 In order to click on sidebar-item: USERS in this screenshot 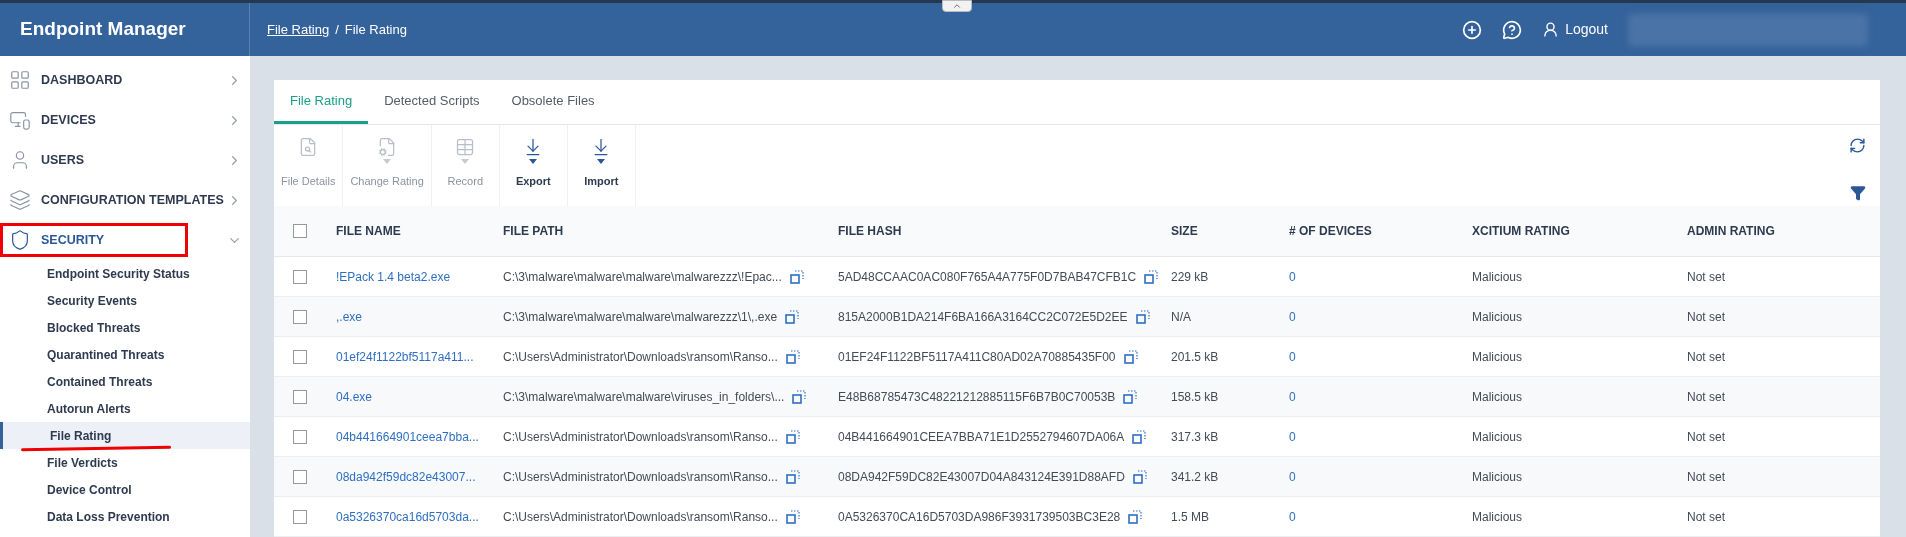, I will do `click(125, 160)`.